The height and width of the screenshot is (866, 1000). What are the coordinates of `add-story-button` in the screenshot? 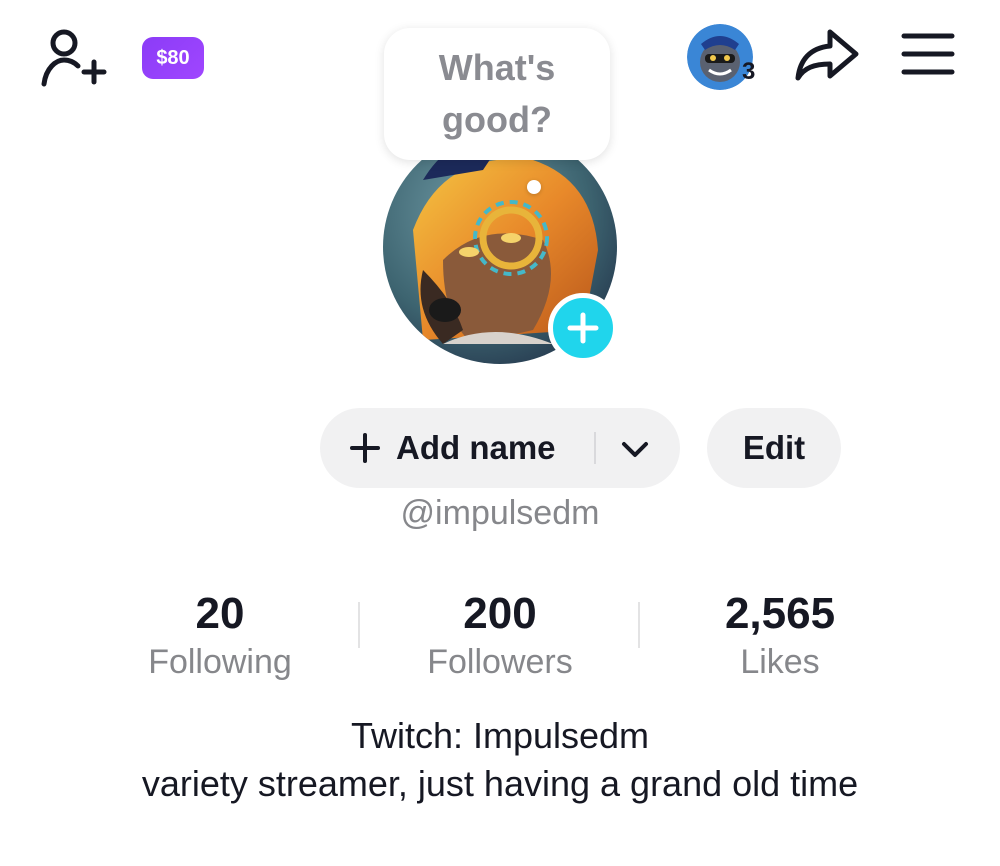 It's located at (583, 328).